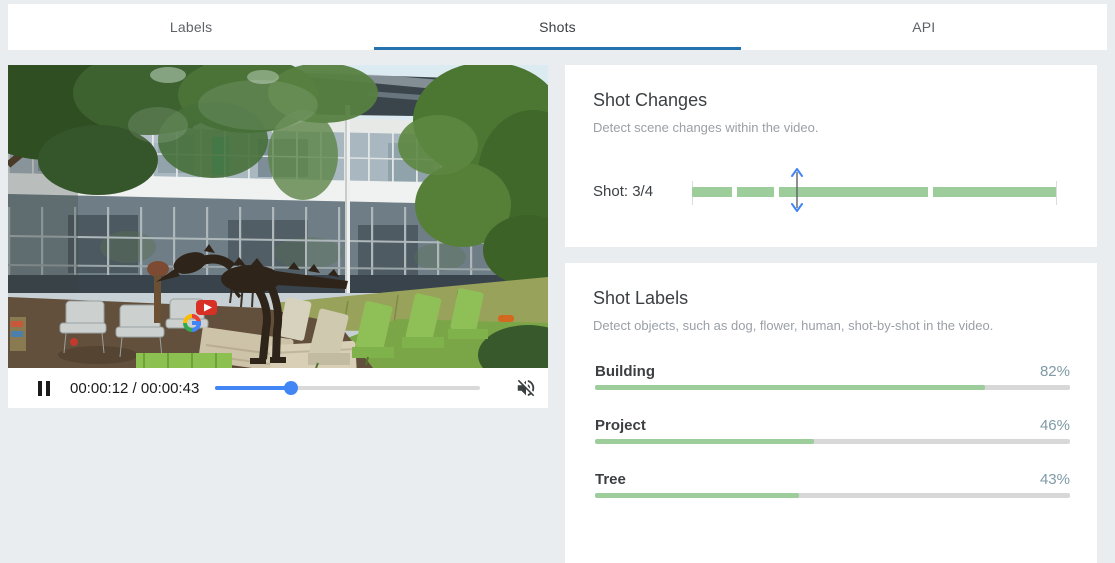  I want to click on tab-shots-text: Shots, so click(557, 27).